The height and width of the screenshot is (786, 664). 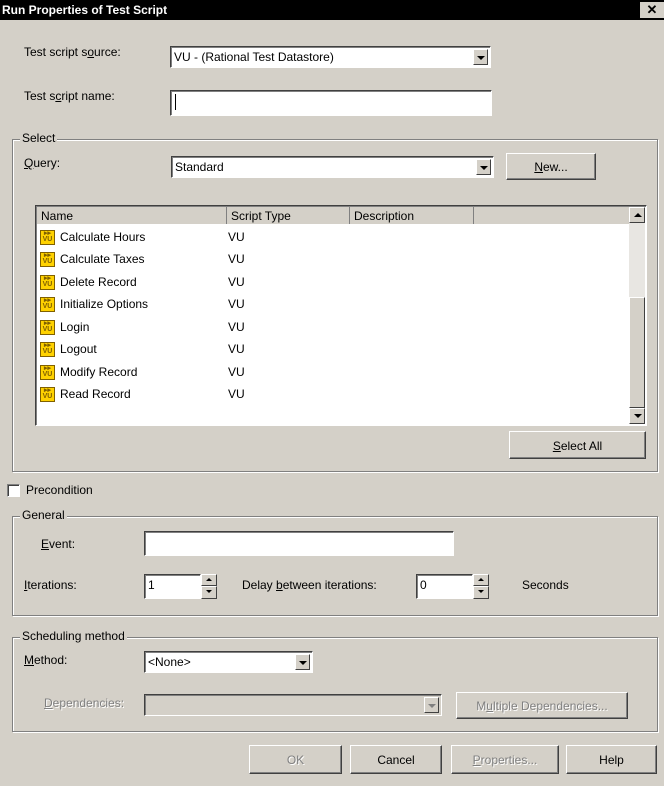 I want to click on scroll-down-button, so click(x=637, y=416).